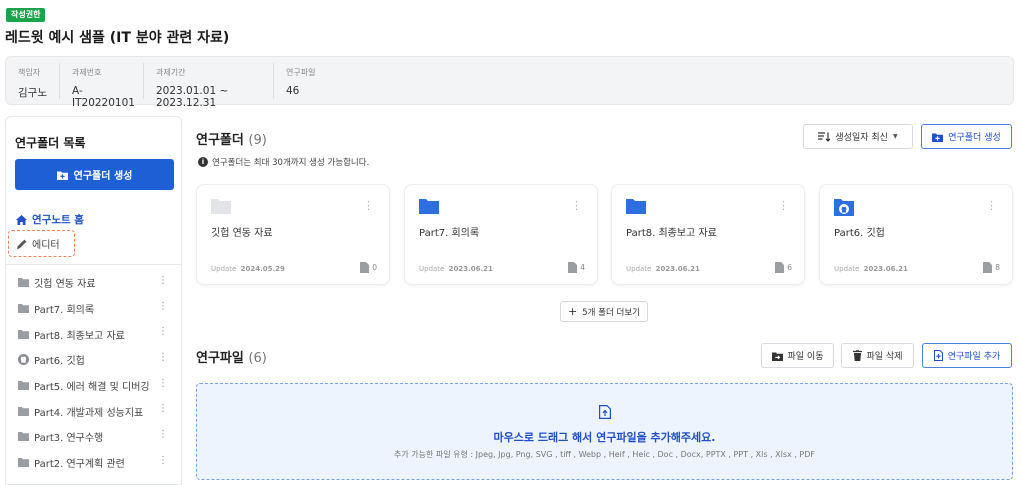 This screenshot has height=485, width=1021. I want to click on folder-card-file-count: 8, so click(991, 267).